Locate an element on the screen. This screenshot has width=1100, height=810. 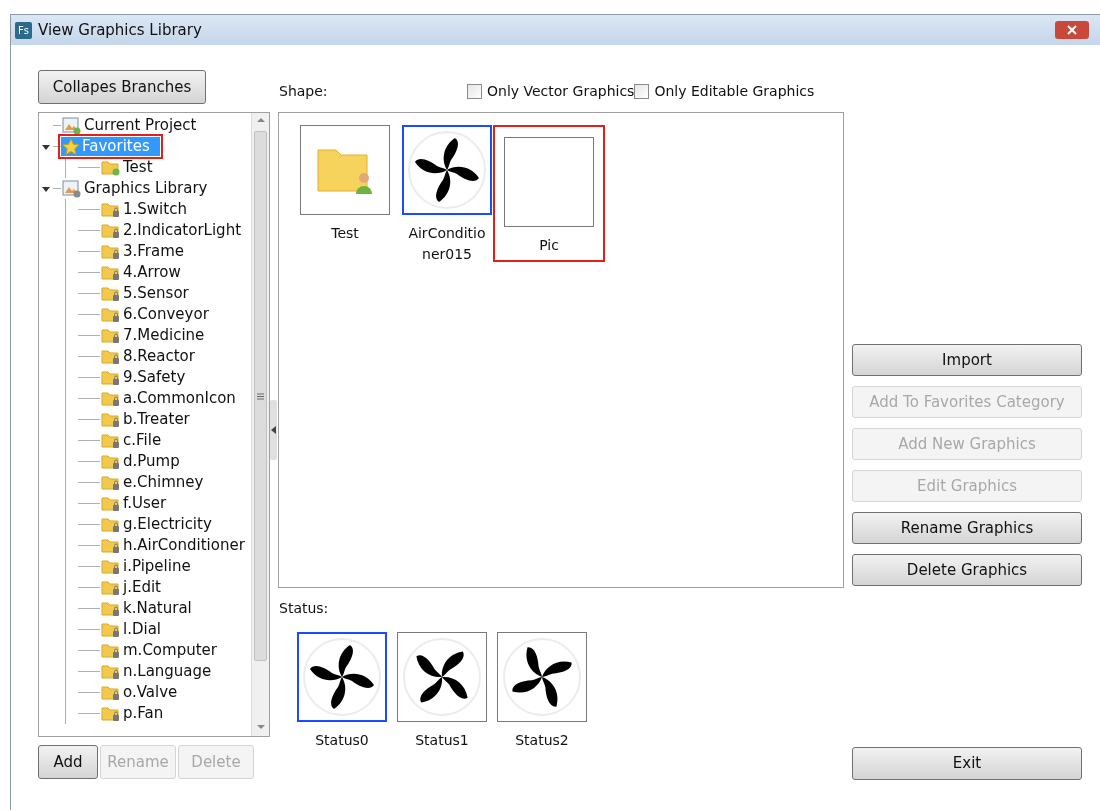
grip-icon is located at coordinates (260, 396).